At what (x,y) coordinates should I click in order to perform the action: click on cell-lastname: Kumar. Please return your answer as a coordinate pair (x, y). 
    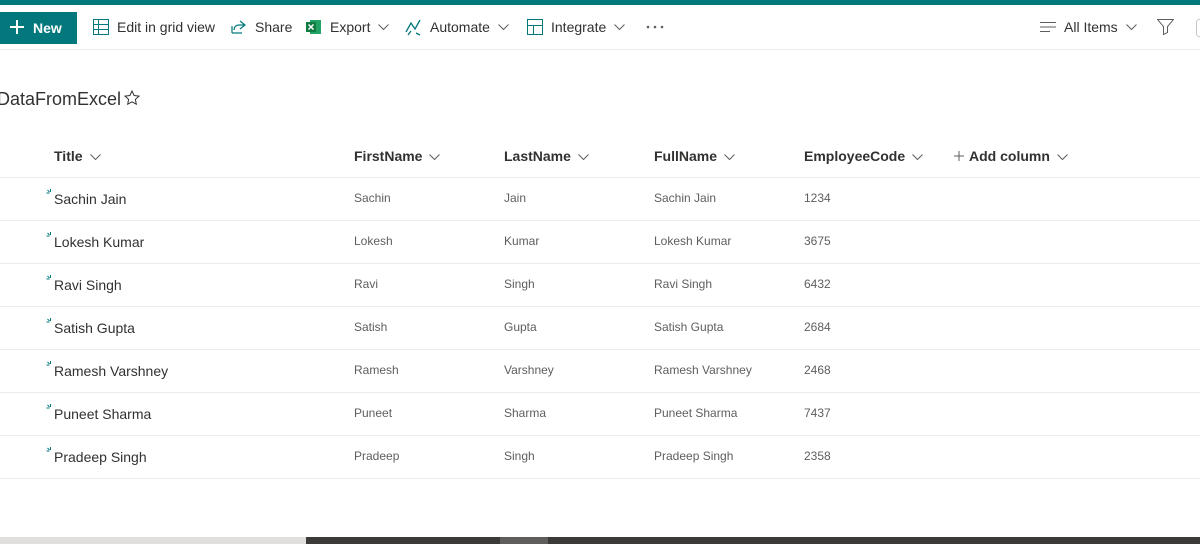
    Looking at the image, I should click on (522, 241).